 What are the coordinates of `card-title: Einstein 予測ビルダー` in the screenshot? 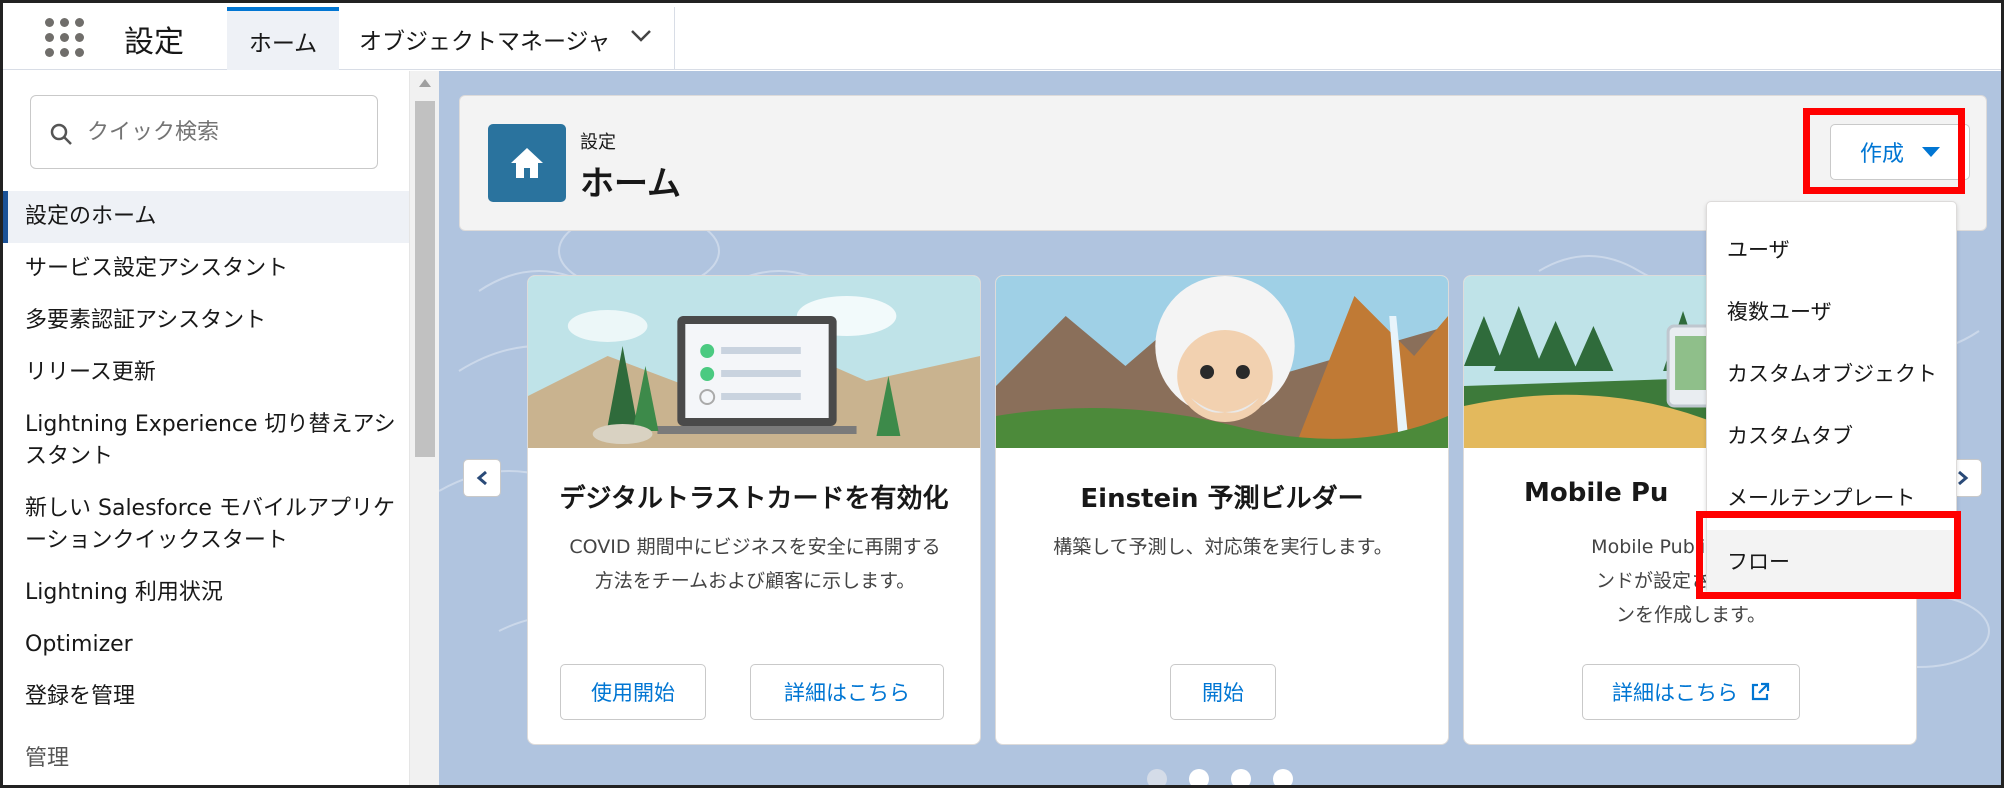 It's located at (1222, 499).